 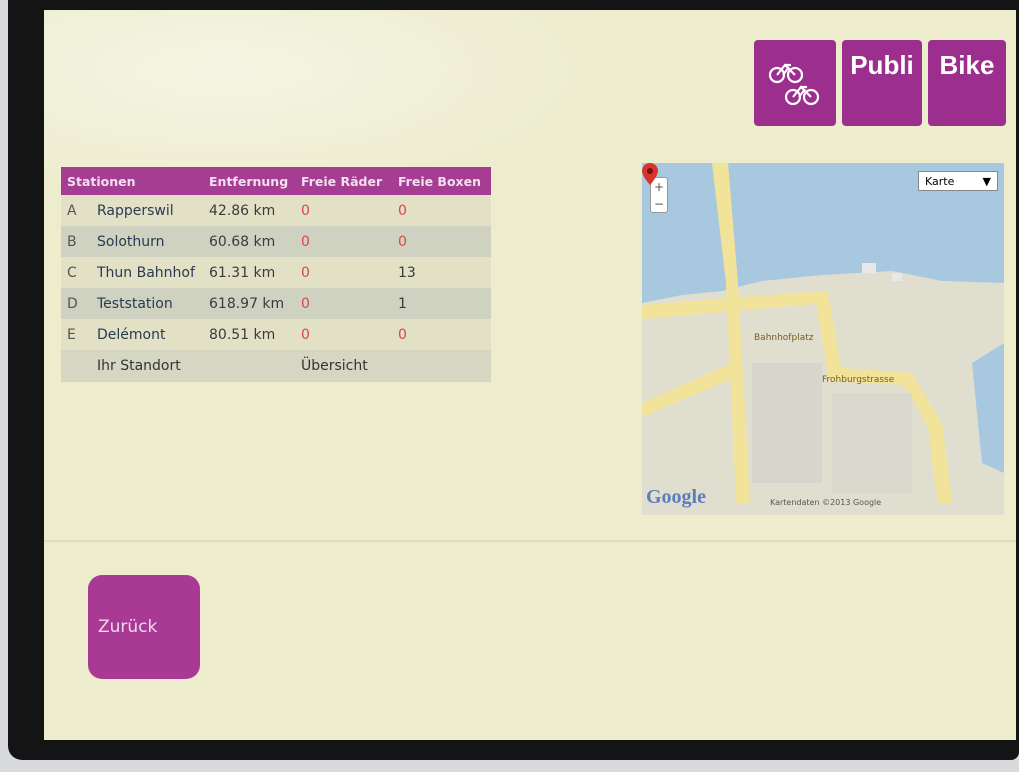 What do you see at coordinates (343, 181) in the screenshot?
I see `header-freie-raeder: Freie Räder` at bounding box center [343, 181].